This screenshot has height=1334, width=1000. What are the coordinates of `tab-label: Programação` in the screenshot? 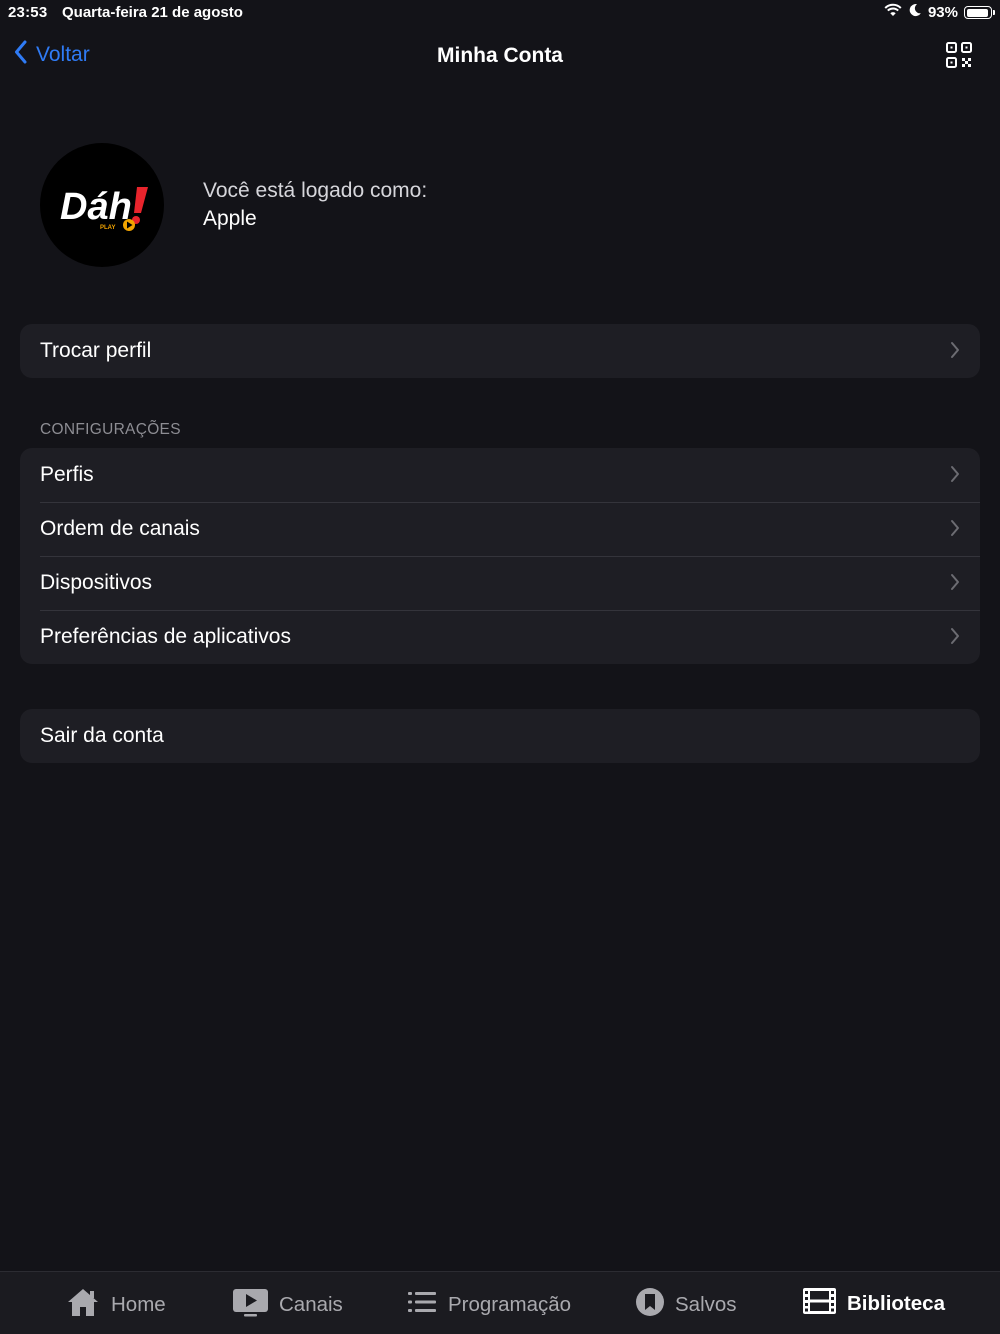 It's located at (510, 1304).